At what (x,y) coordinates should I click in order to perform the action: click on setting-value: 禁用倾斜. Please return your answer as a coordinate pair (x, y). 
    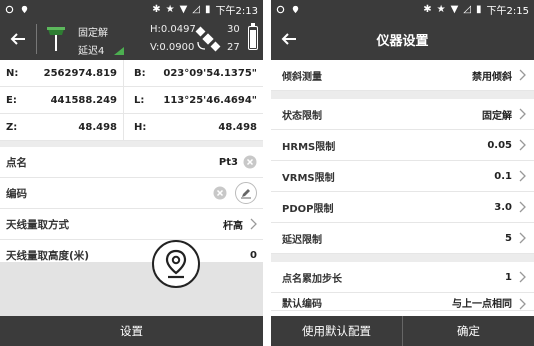
    Looking at the image, I should click on (492, 77).